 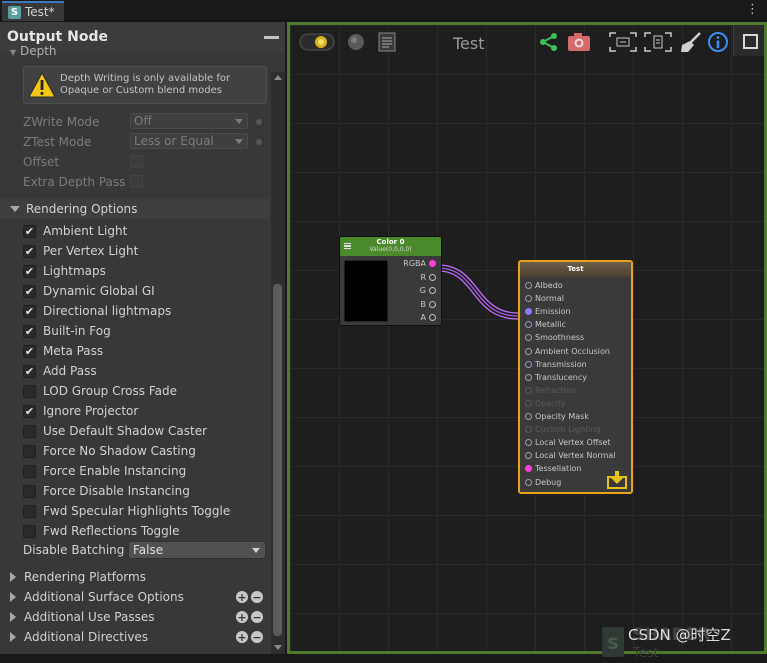 I want to click on rendering-option-row: Ambient Light, so click(x=75, y=231).